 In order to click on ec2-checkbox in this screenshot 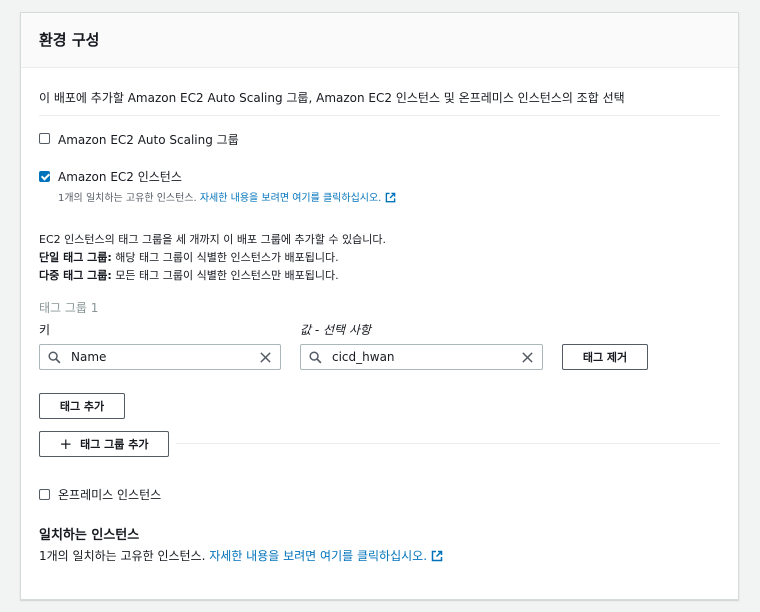, I will do `click(44, 176)`.